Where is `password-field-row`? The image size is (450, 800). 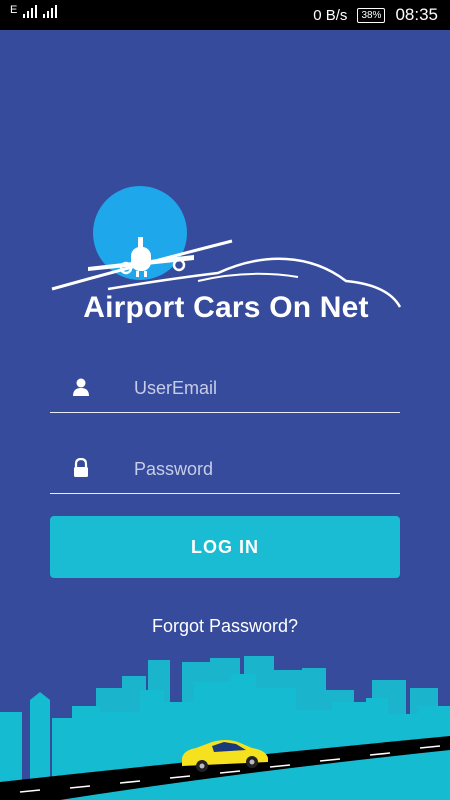 password-field-row is located at coordinates (225, 468).